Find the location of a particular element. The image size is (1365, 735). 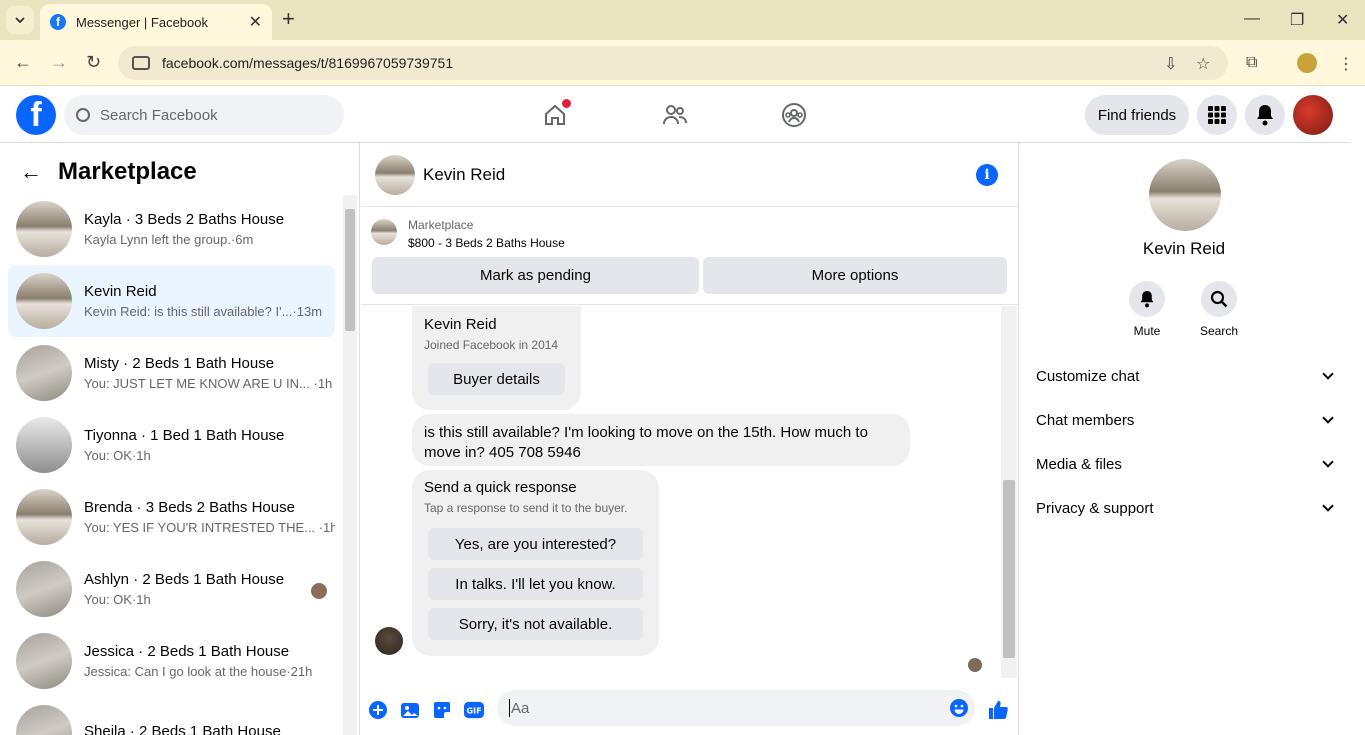

photo-icon is located at coordinates (410, 710).